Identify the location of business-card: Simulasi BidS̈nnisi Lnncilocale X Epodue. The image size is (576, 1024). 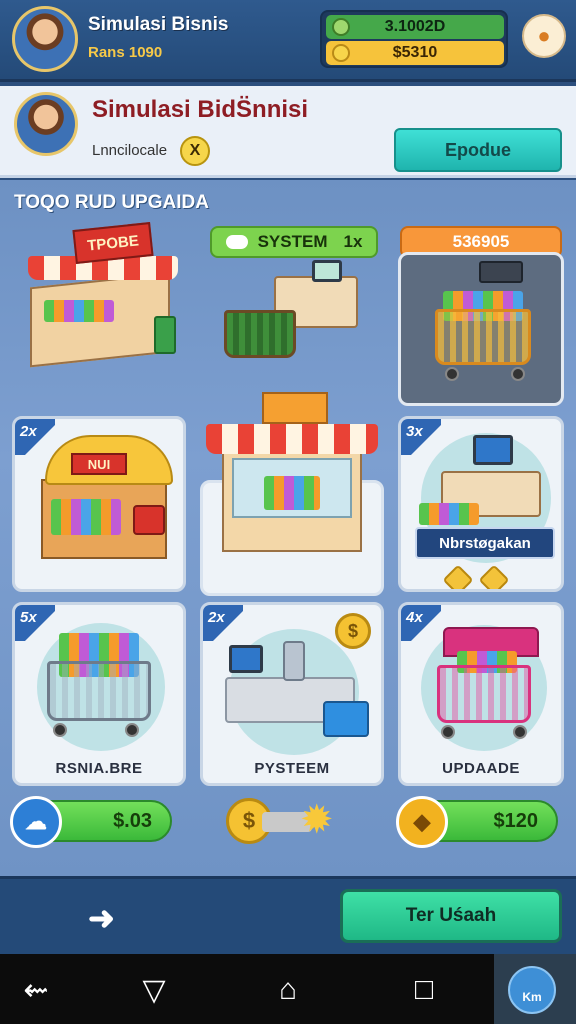
(288, 132).